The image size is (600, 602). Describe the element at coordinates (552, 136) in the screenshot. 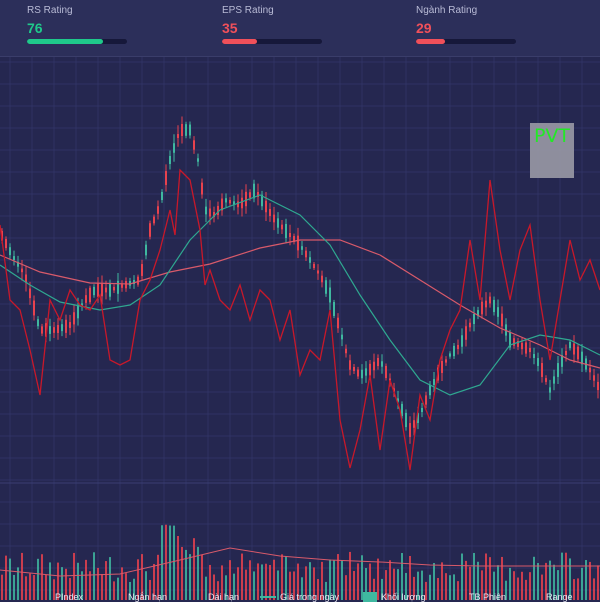

I see `ticker-symbol: PVT` at that location.